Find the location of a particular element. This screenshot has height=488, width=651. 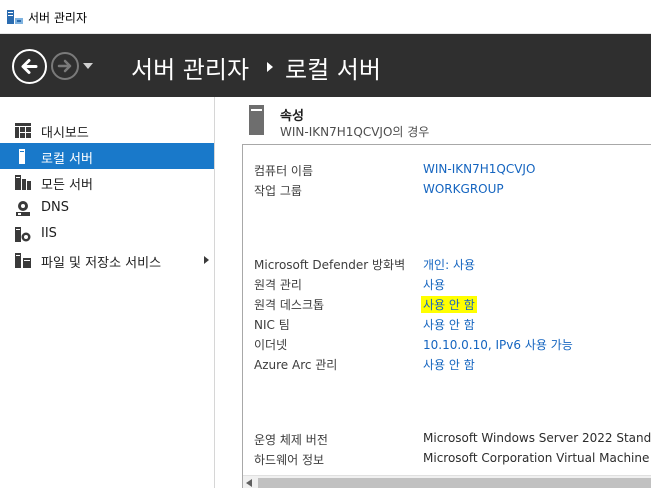

prop-value-firewall: 개인: 사용 is located at coordinates (449, 264).